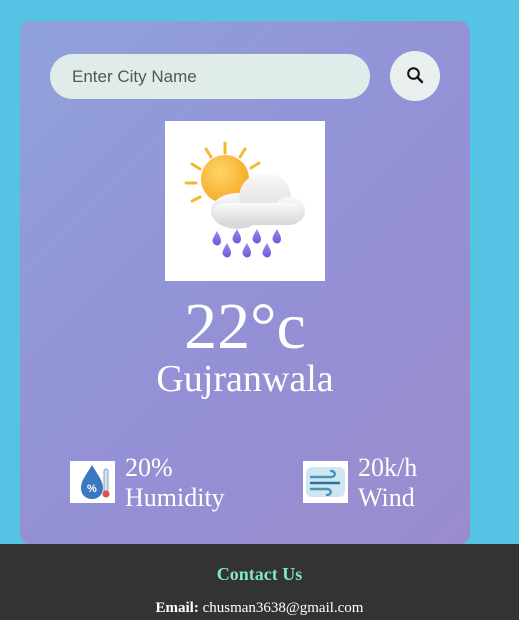 This screenshot has height=620, width=519. I want to click on contact-us-heading: Contact Us, so click(259, 574).